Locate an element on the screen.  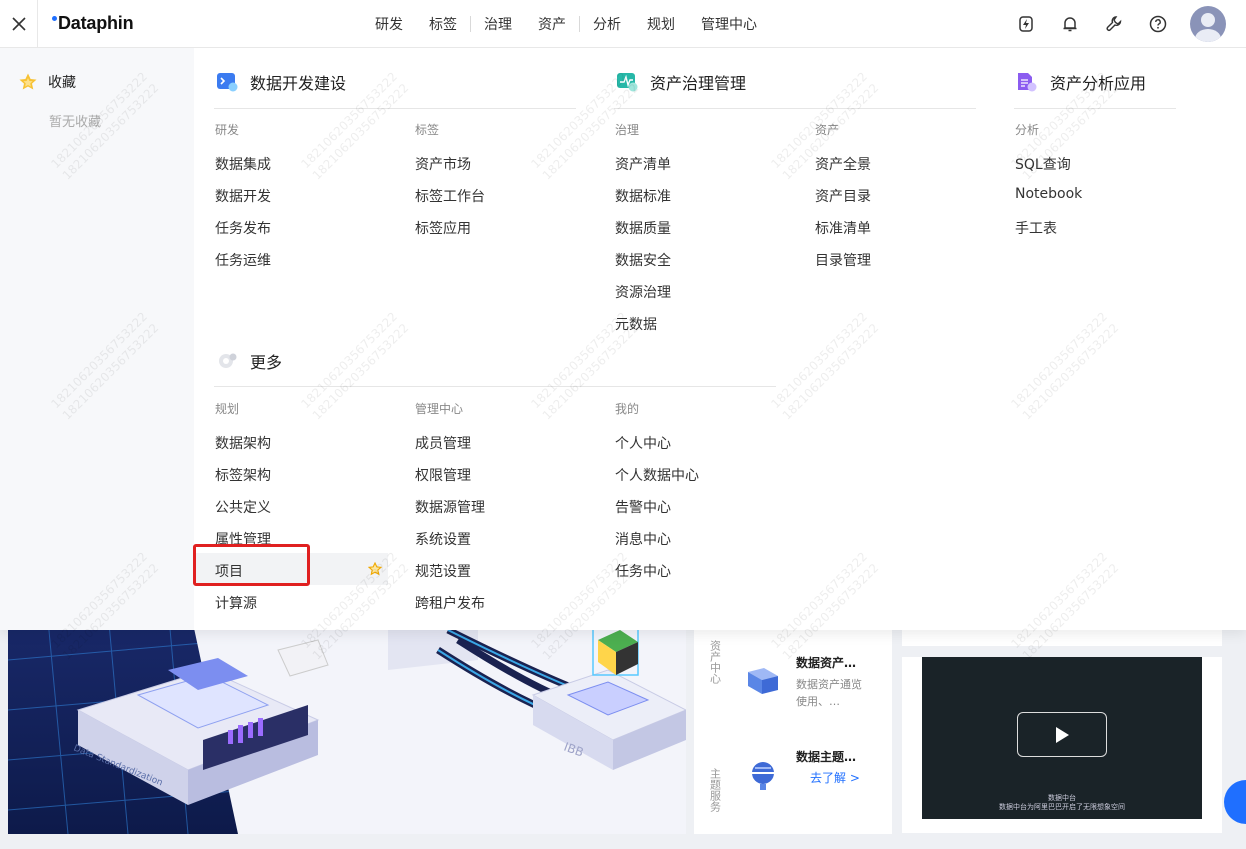
group-label-tag: 标签 is located at coordinates (427, 130).